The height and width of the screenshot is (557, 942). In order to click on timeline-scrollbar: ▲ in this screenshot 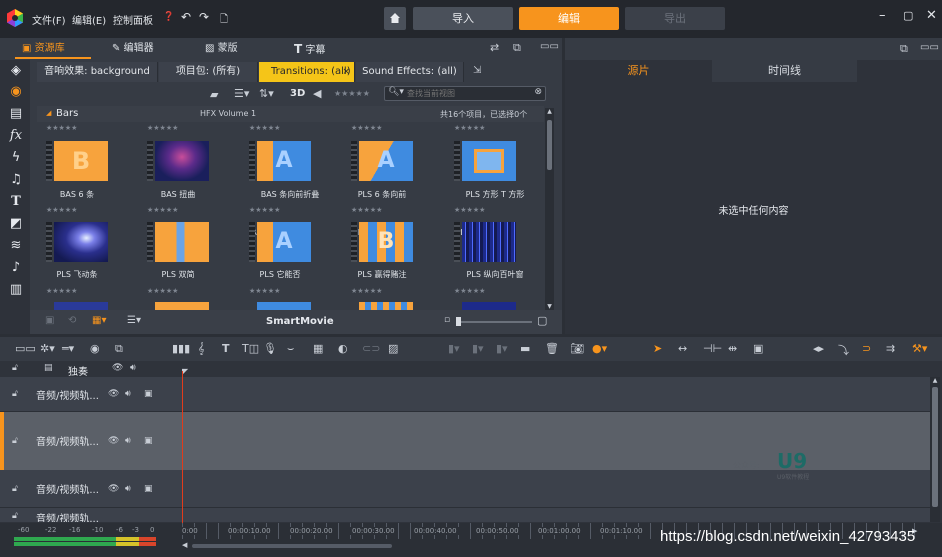, I will do `click(935, 449)`.